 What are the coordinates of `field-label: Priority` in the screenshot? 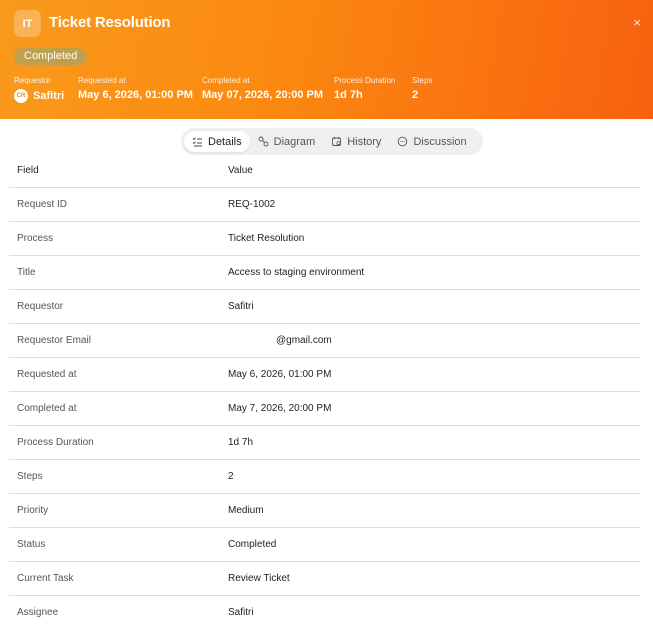 It's located at (33, 510).